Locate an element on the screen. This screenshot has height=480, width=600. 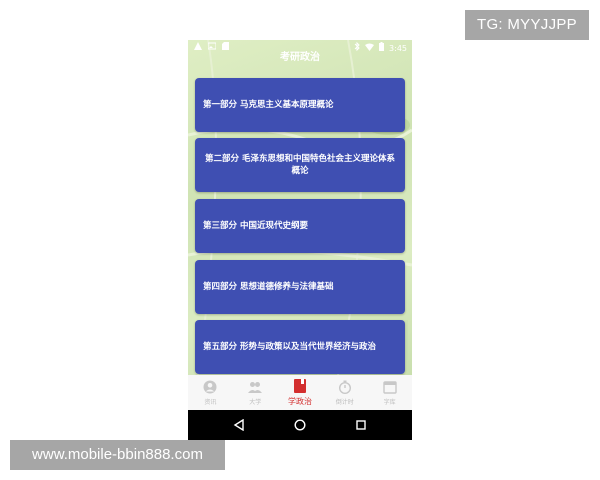
tab-countdown: 倒计时 is located at coordinates (344, 392).